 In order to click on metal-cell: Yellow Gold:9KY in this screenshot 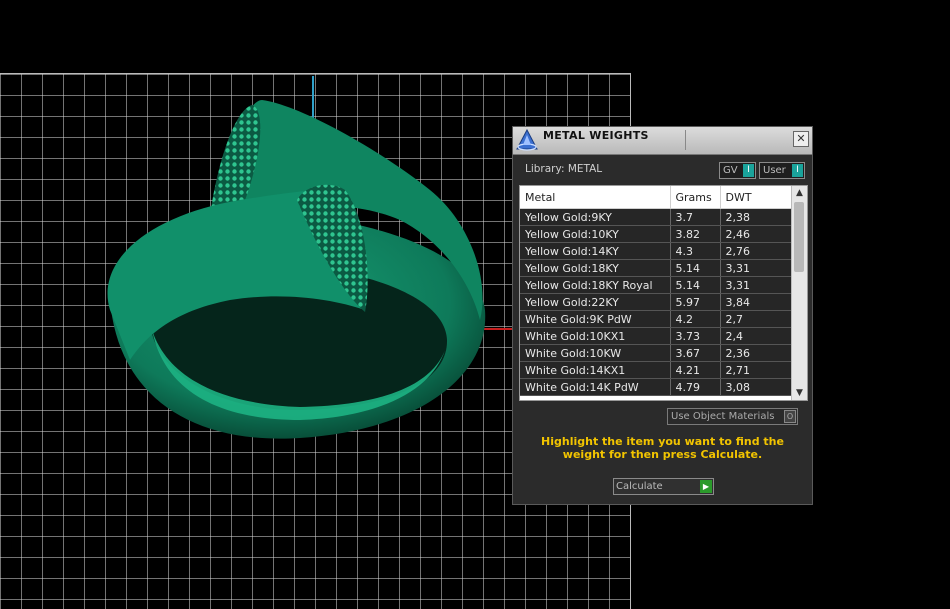, I will do `click(595, 217)`.